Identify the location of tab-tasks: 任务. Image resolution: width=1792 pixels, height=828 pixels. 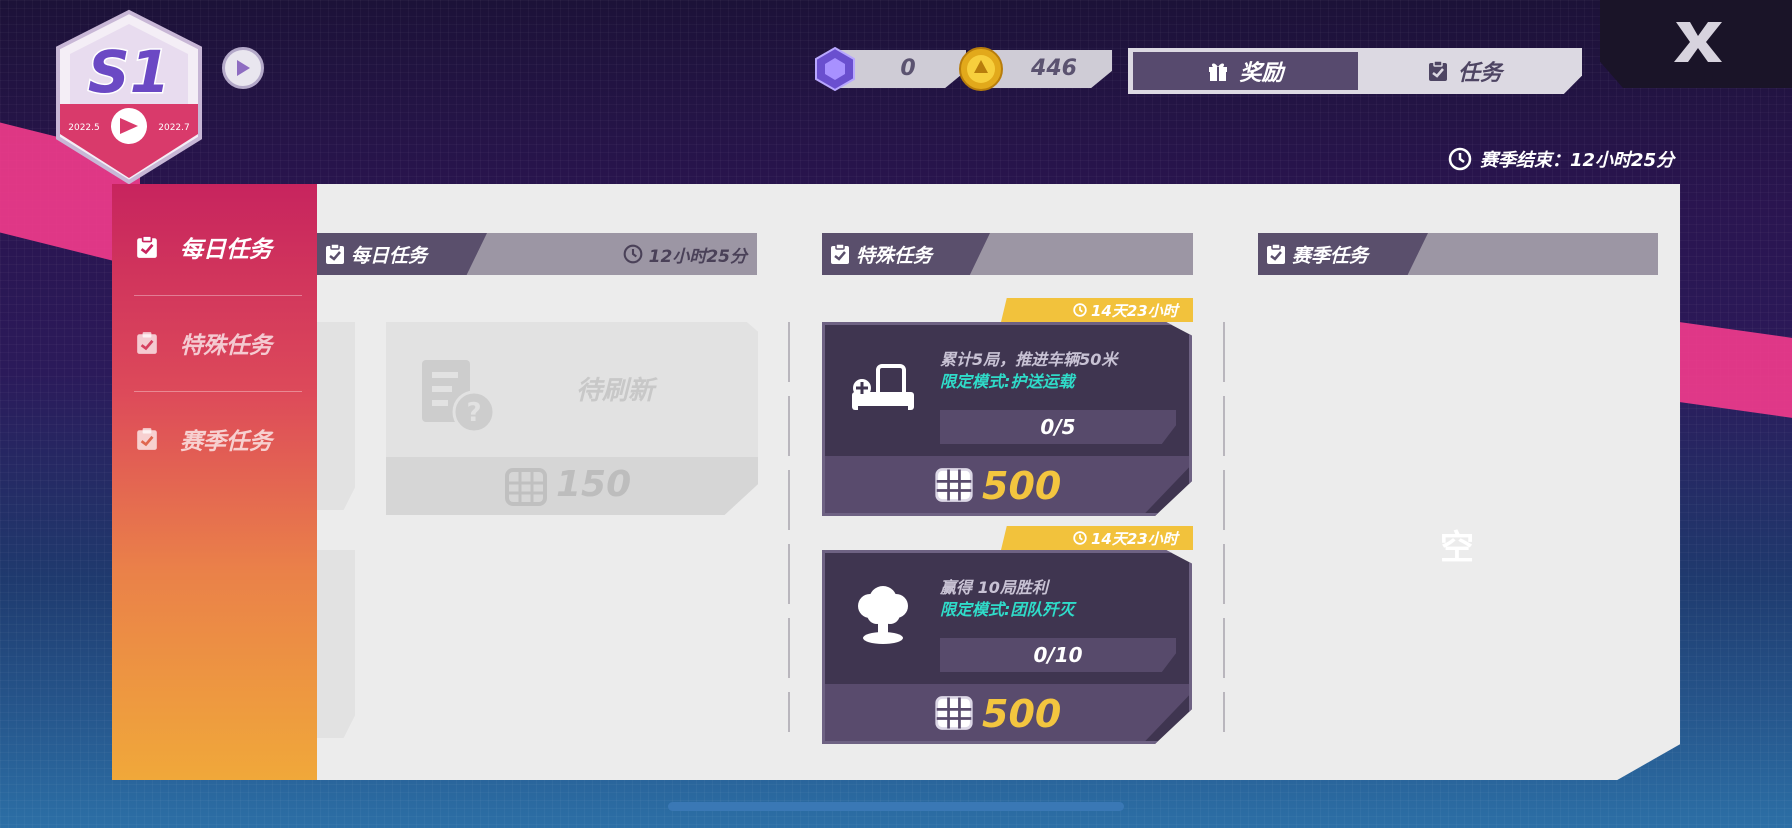
(1465, 71).